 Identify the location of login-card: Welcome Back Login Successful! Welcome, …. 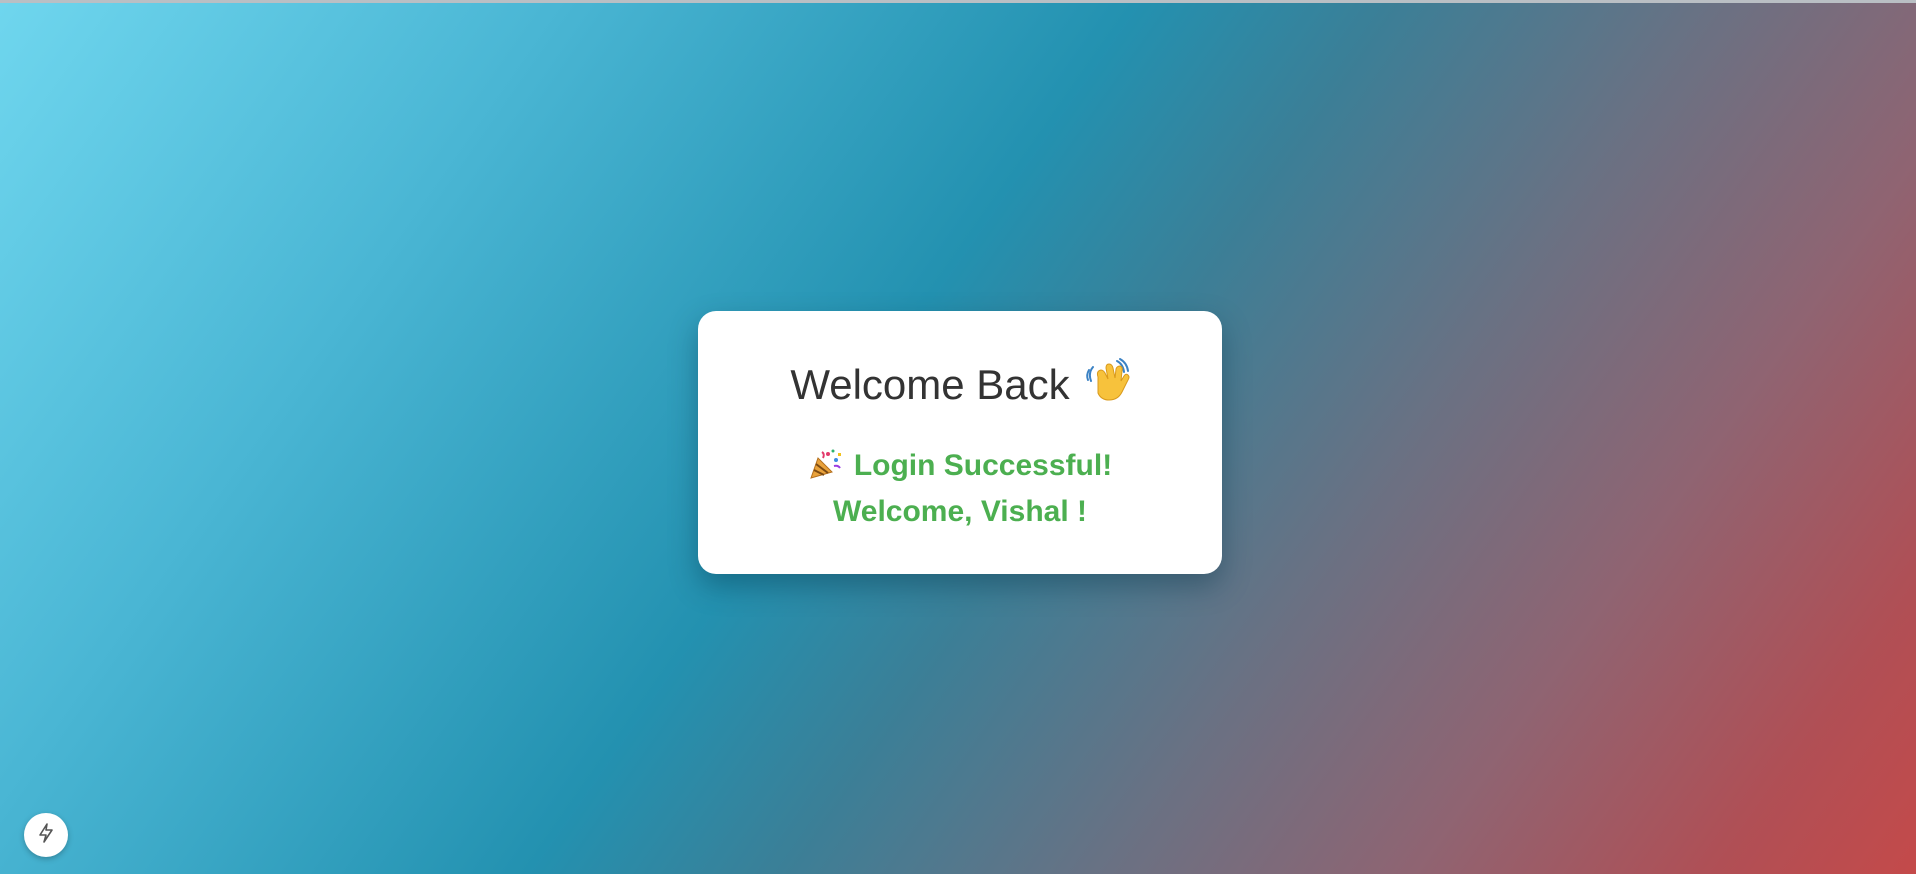
(960, 442).